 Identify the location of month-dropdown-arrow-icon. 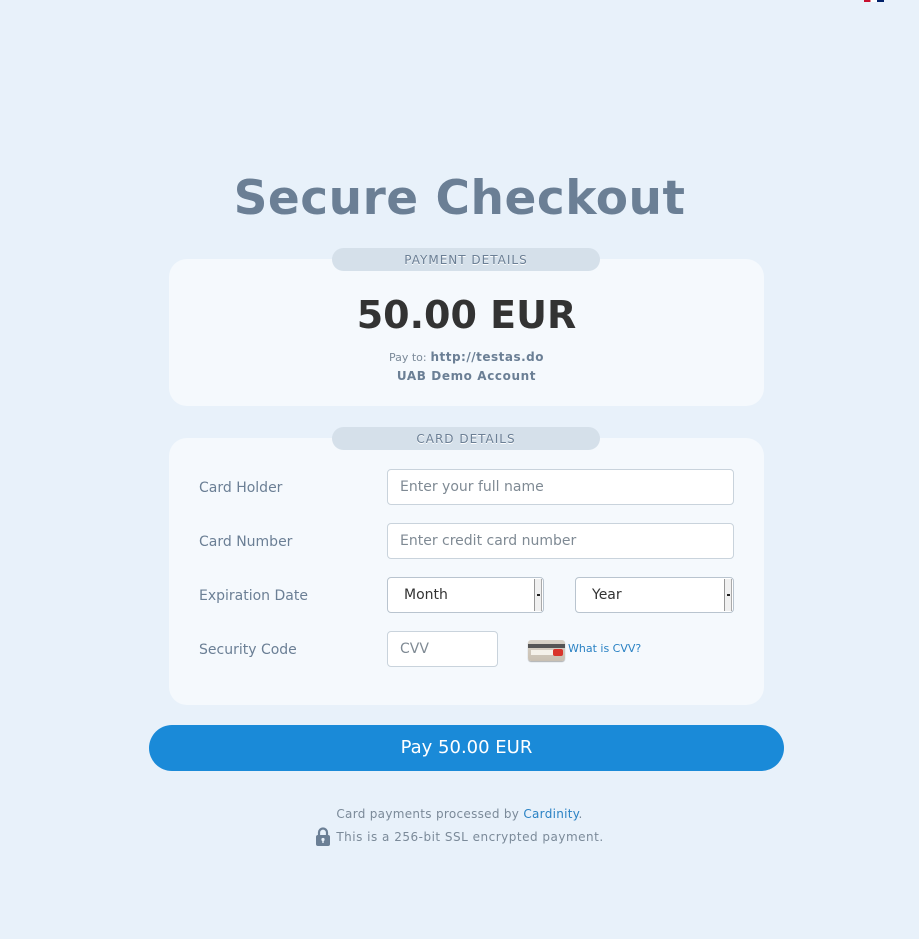
(538, 595).